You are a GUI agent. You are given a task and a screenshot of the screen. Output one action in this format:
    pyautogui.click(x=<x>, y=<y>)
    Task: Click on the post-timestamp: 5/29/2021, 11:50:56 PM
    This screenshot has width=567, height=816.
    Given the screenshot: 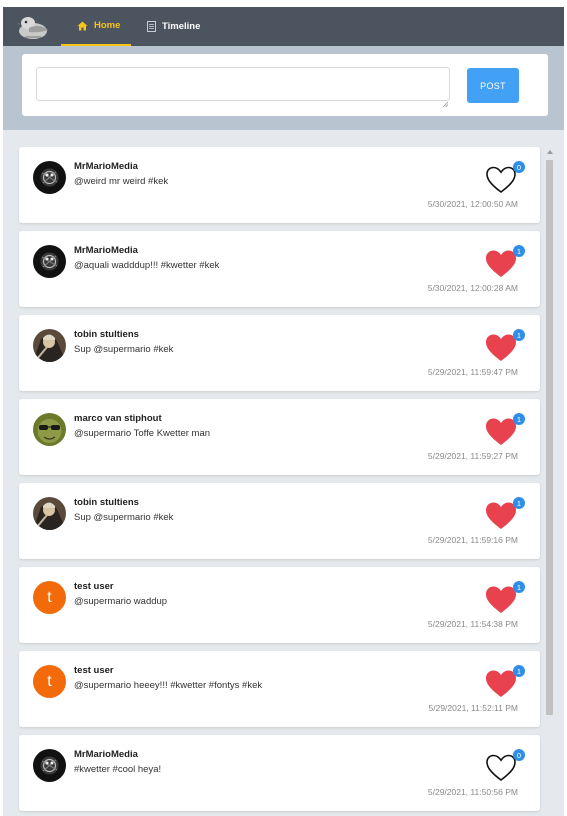 What is the action you would take?
    pyautogui.click(x=472, y=792)
    